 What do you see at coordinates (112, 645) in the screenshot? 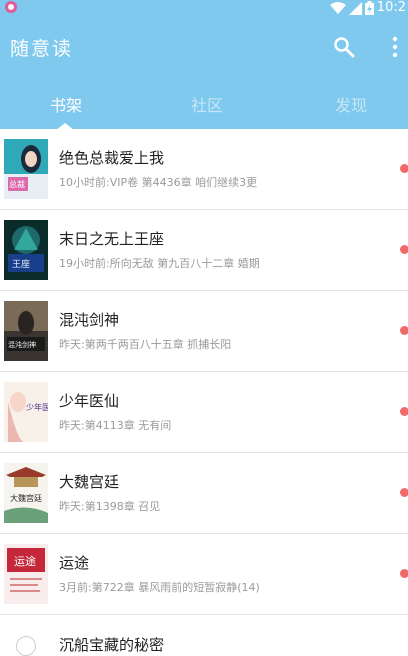
I see `book-title: 沉船宝藏的秘密` at bounding box center [112, 645].